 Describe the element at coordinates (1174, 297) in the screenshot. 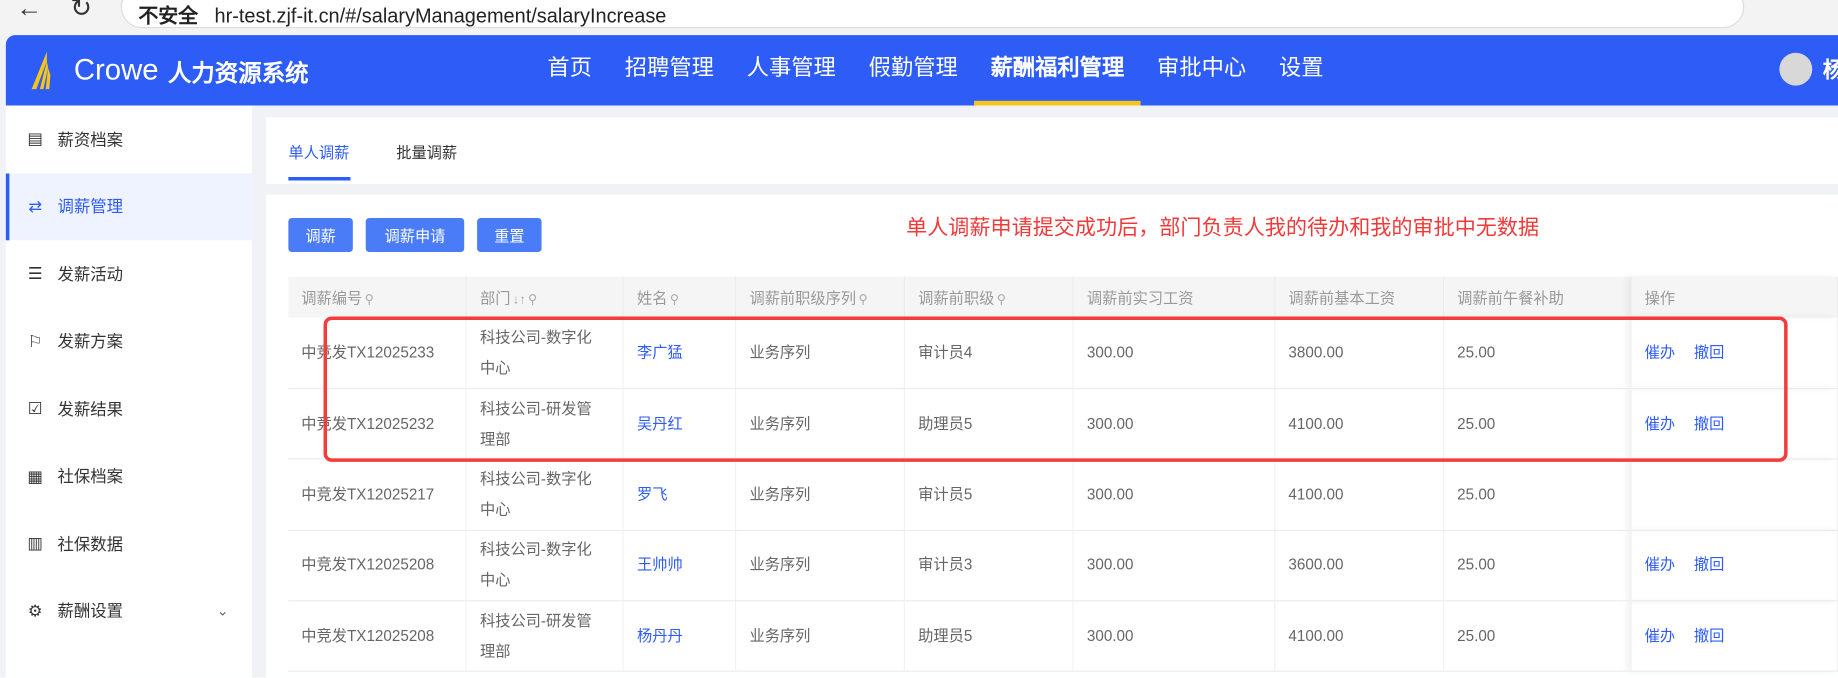

I see `column-header: 调薪前实习工资` at that location.